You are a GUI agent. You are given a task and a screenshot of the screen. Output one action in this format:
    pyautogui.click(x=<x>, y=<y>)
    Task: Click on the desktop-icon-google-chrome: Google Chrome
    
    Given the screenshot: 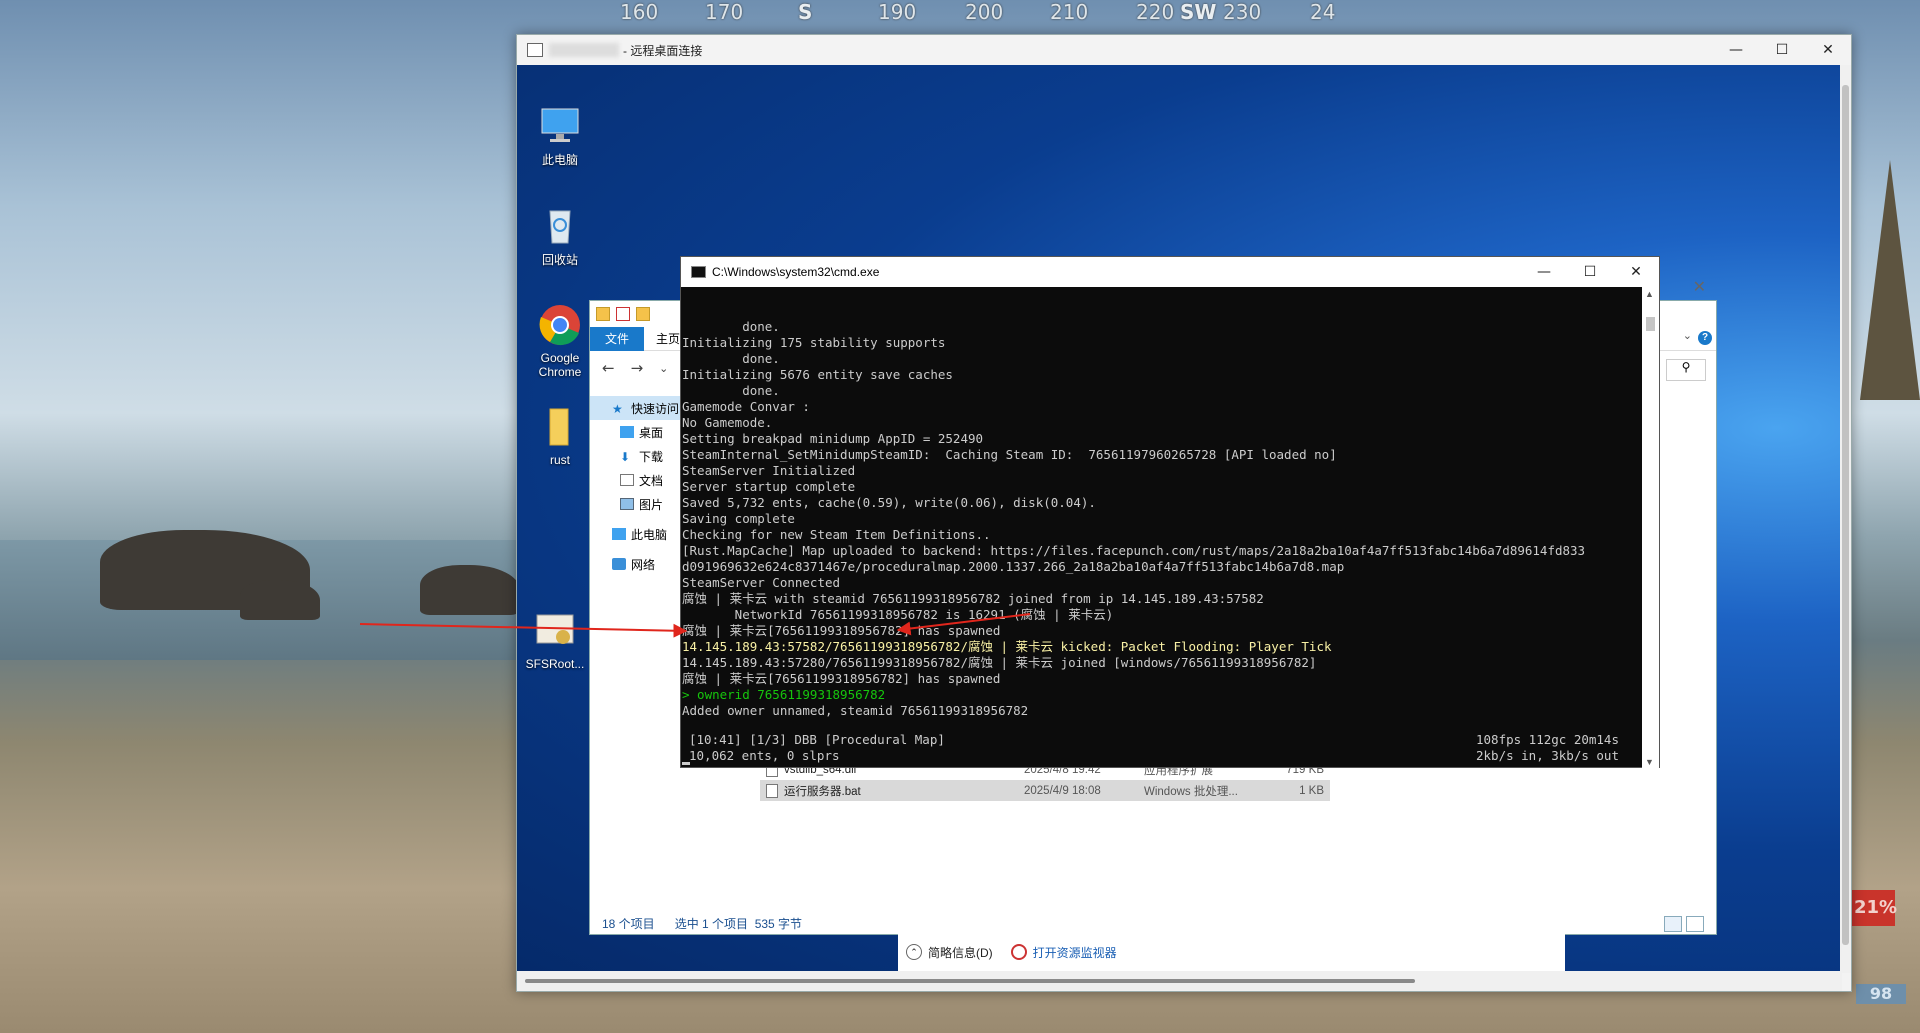 What is the action you would take?
    pyautogui.click(x=560, y=341)
    